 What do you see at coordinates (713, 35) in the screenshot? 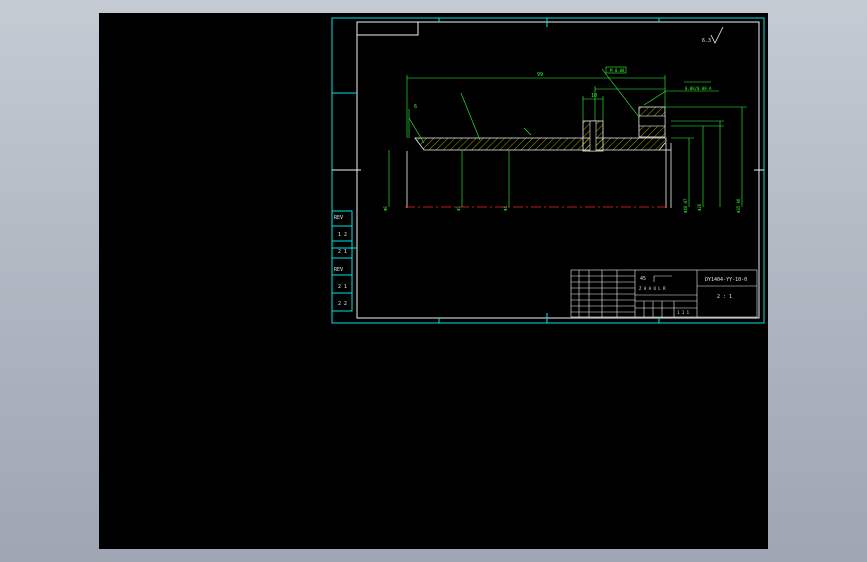
I see `roughness-symbol: 6.3` at bounding box center [713, 35].